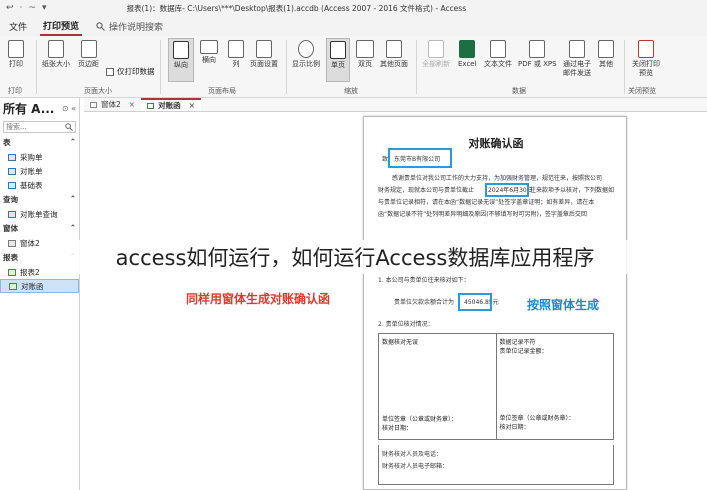  Describe the element at coordinates (517, 342) in the screenshot. I see `mismatch-cell-title: 数据记录不符` at that location.